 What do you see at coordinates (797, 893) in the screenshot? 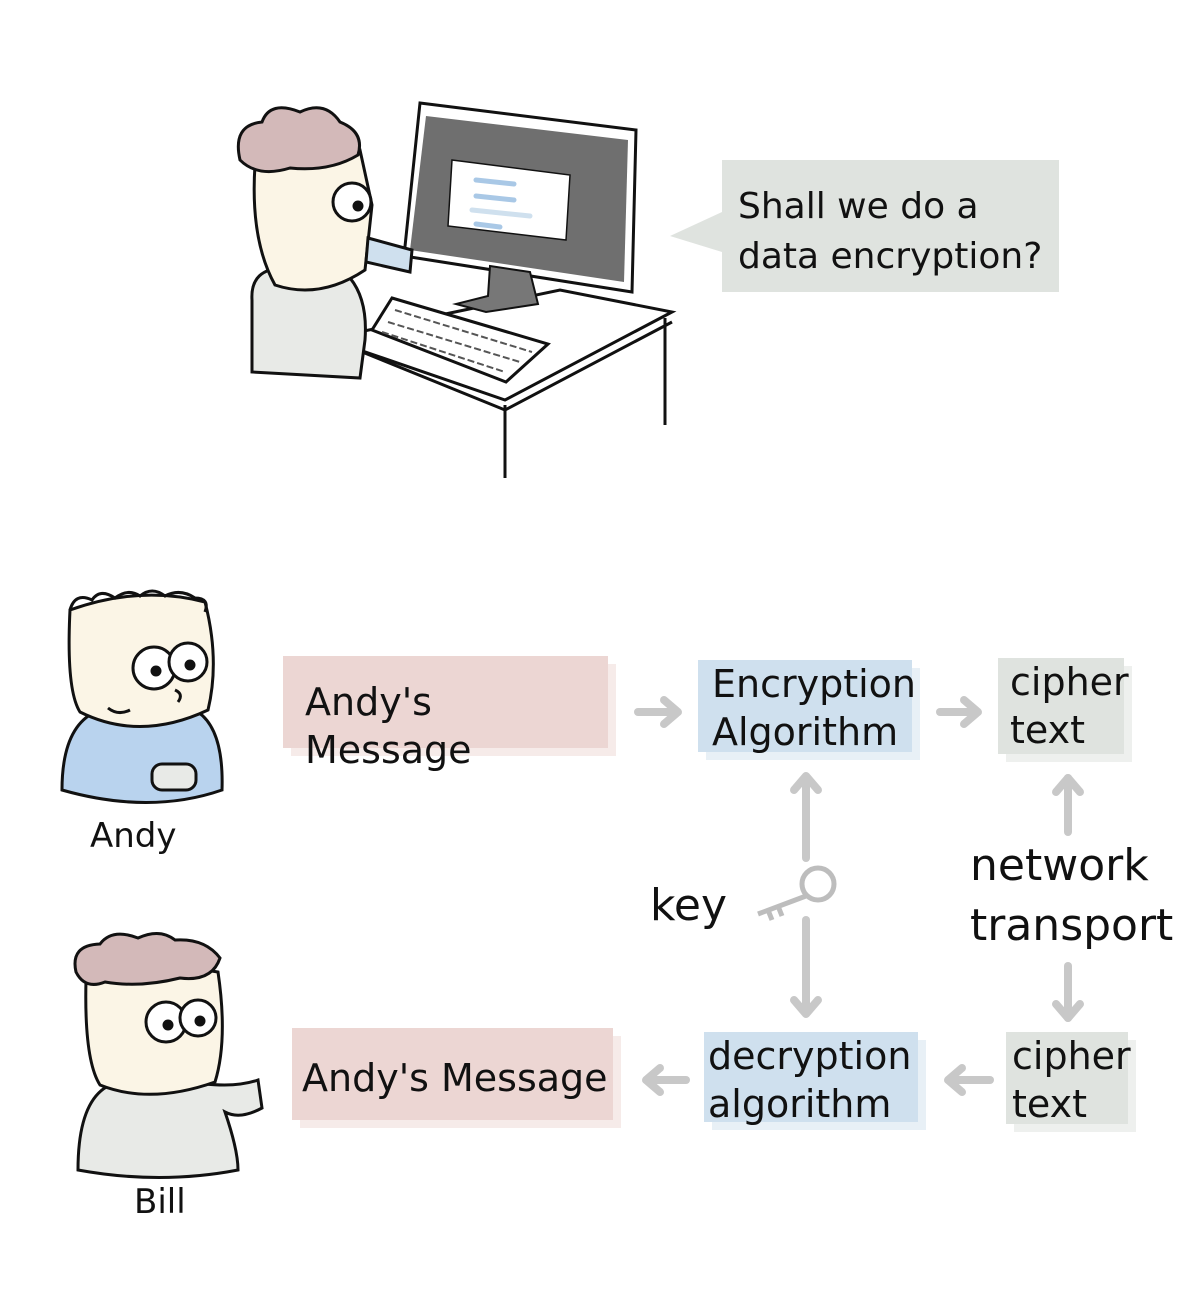
I see `key-icon` at bounding box center [797, 893].